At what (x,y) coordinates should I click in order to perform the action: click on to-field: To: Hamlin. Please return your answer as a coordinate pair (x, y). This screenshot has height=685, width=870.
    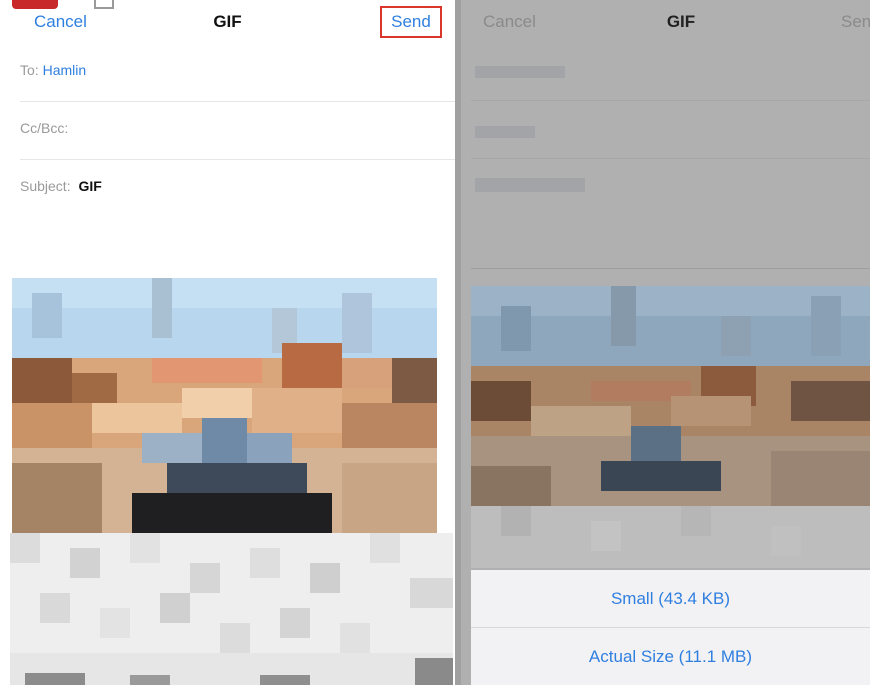
    Looking at the image, I should click on (237, 73).